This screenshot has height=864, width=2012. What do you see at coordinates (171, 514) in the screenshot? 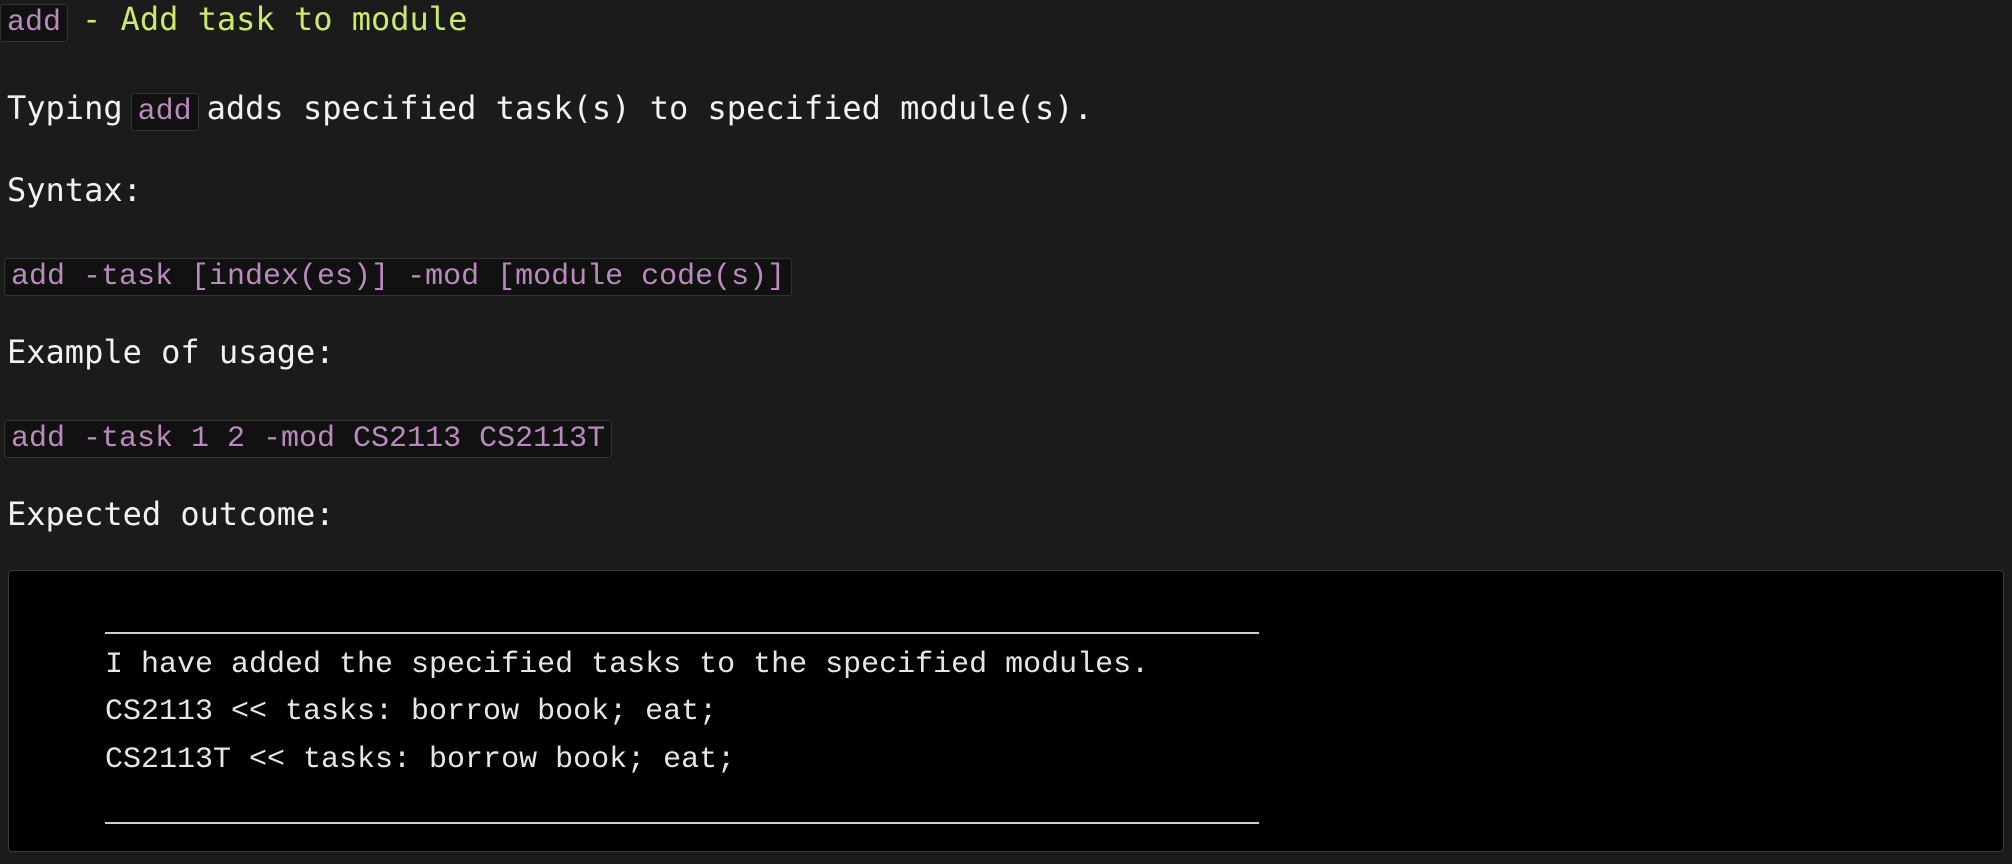
I see `outcome-label: Expected outcome:` at bounding box center [171, 514].